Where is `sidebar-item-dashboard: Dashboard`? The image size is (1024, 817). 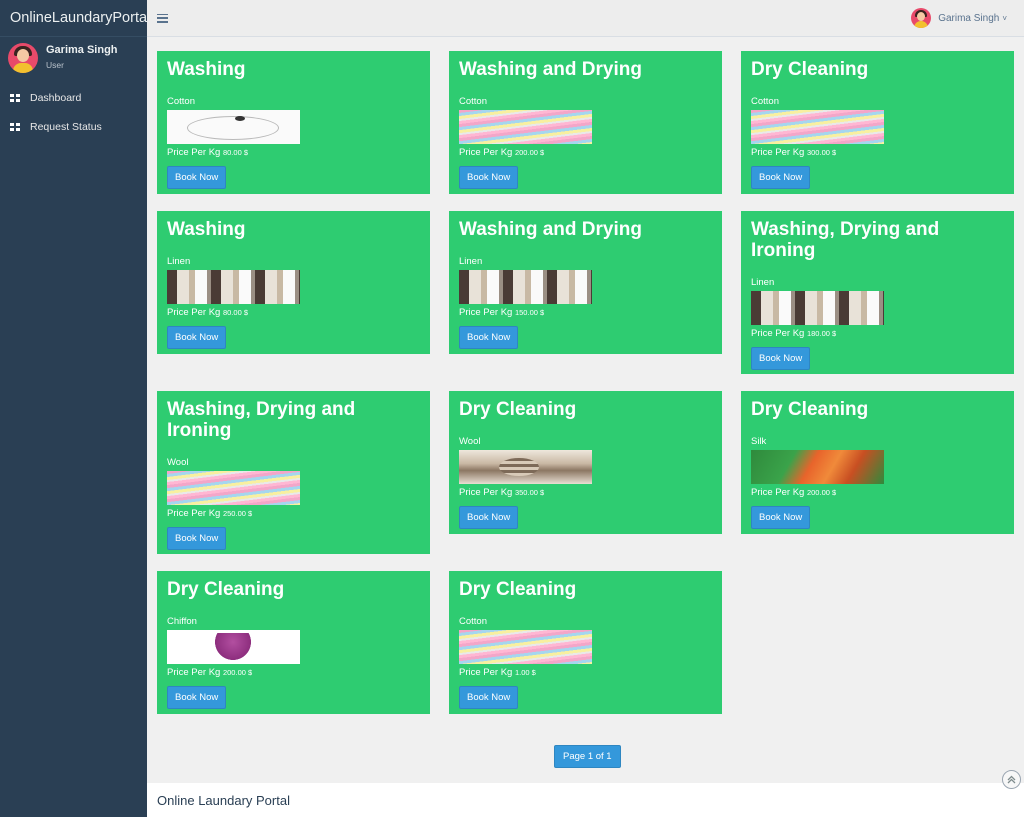
sidebar-item-dashboard: Dashboard is located at coordinates (73, 97).